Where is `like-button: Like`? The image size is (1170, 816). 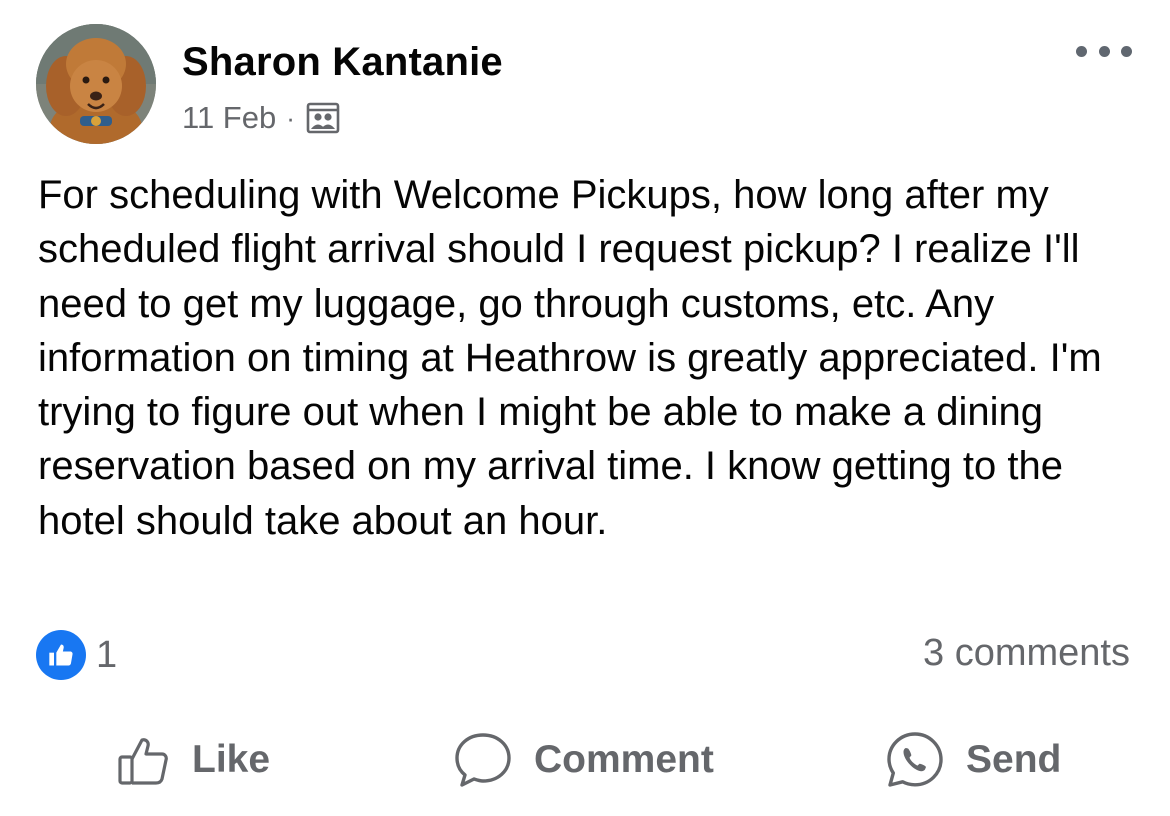 like-button: Like is located at coordinates (193, 760).